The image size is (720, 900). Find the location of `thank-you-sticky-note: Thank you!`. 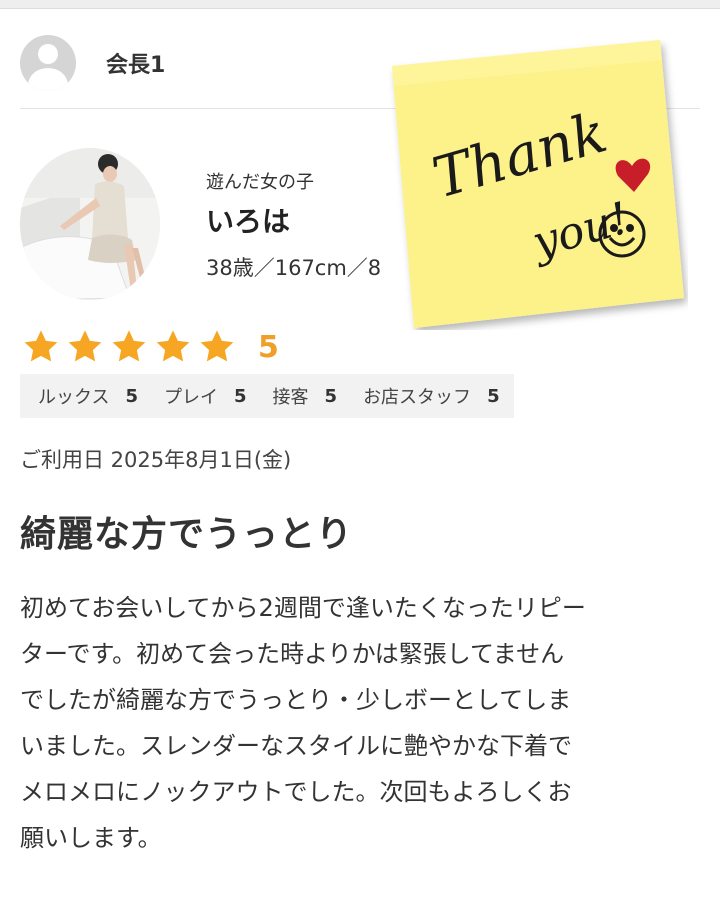

thank-you-sticky-note: Thank you! is located at coordinates (538, 185).